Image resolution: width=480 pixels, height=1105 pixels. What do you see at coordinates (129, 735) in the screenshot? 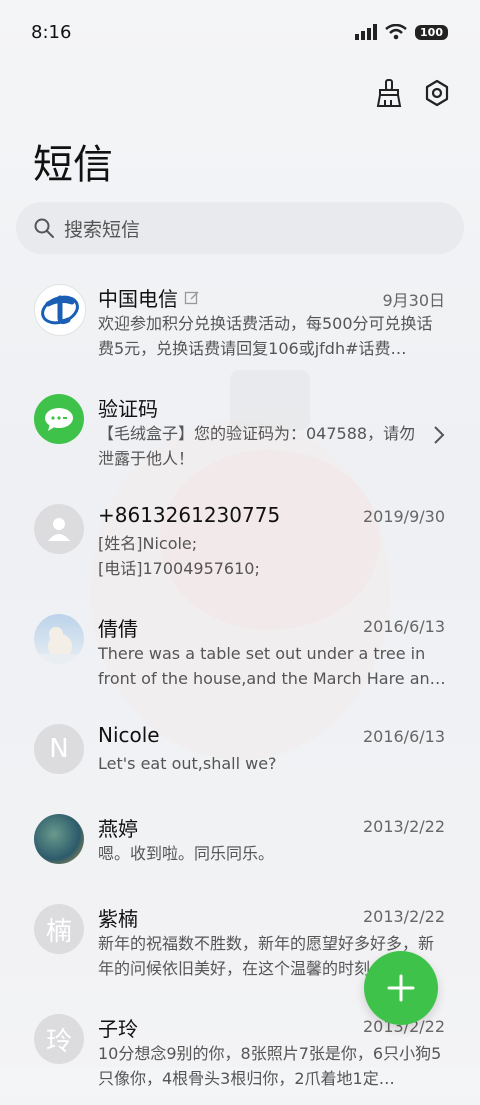
I see `conversation-name: Nicole` at bounding box center [129, 735].